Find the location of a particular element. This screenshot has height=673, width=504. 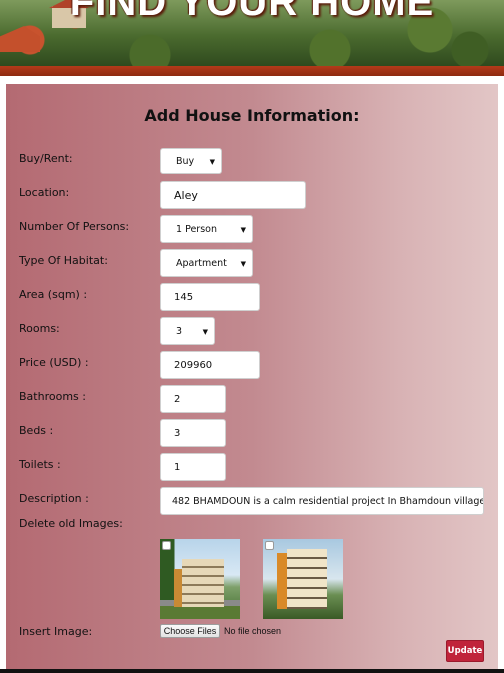

header-banner: FIND YOUR HOME is located at coordinates (252, 33).